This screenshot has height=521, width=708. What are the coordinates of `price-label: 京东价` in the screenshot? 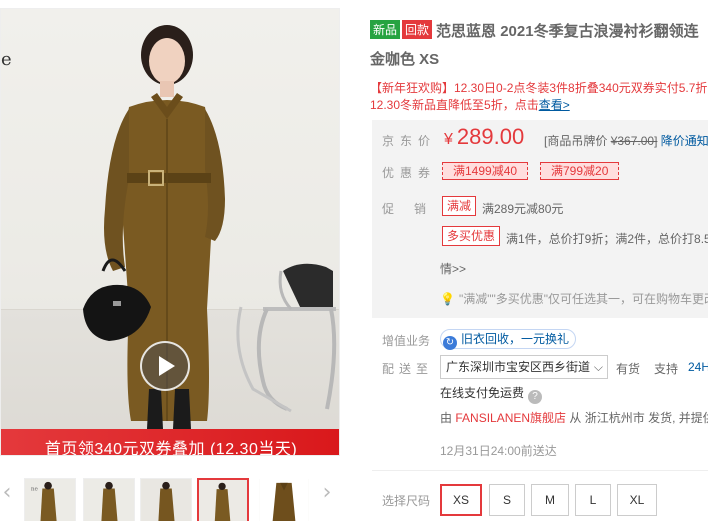 It's located at (409, 141).